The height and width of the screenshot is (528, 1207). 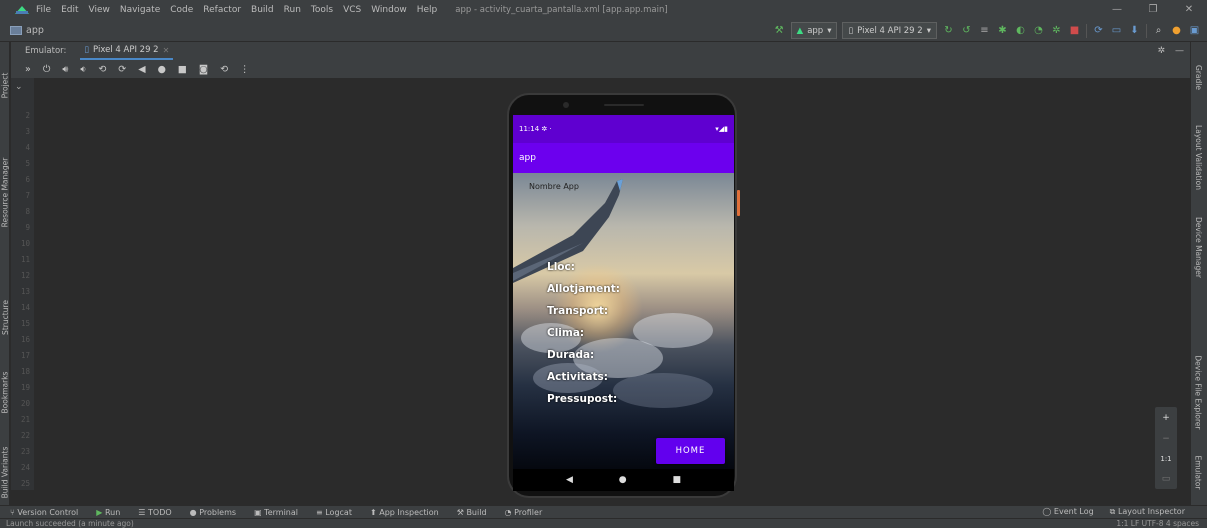 What do you see at coordinates (1194, 30) in the screenshot?
I see `avatar: ▣` at bounding box center [1194, 30].